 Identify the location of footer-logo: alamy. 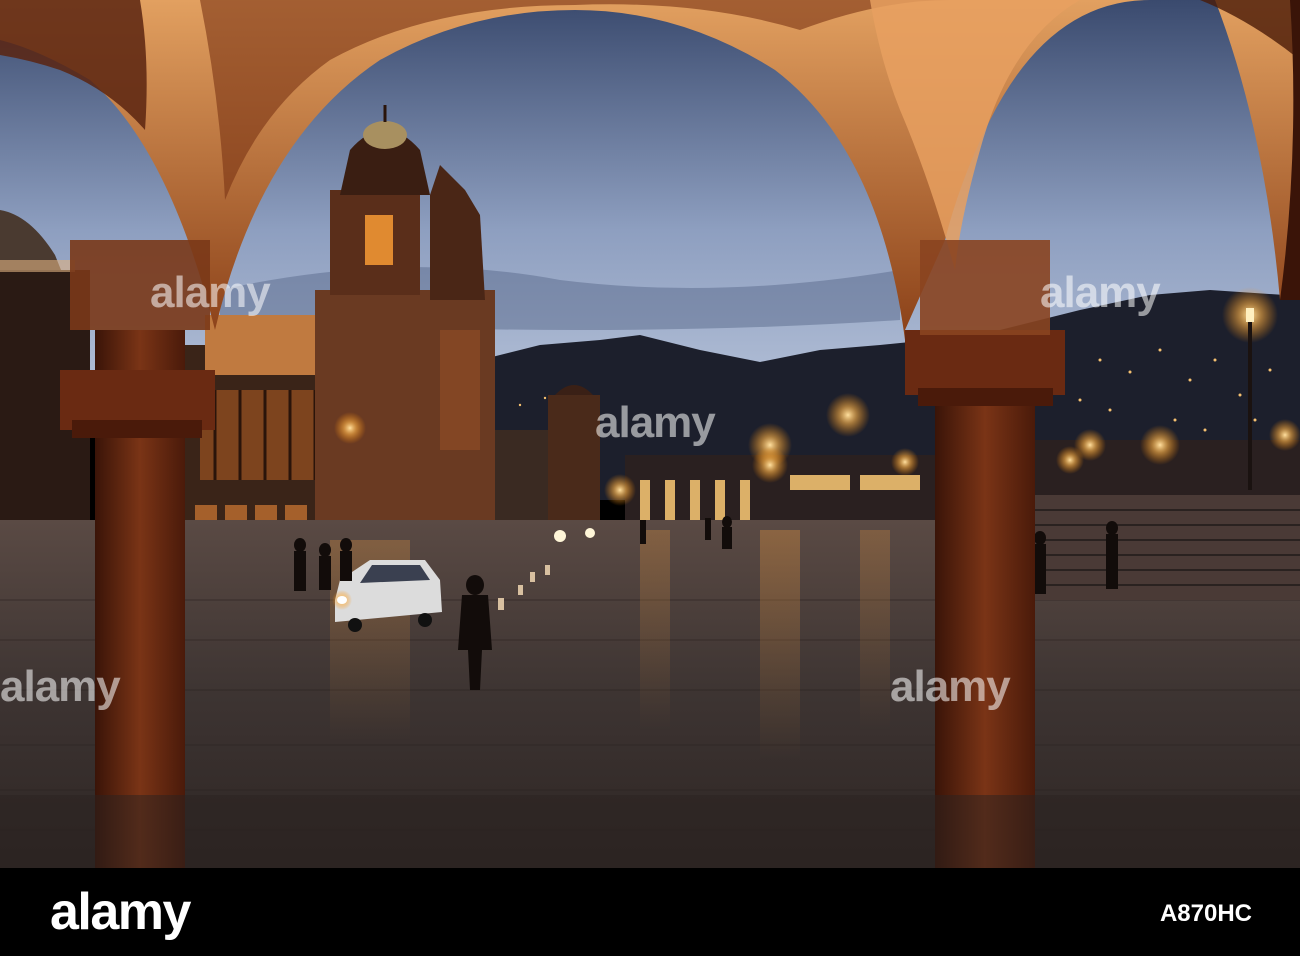
(120, 912).